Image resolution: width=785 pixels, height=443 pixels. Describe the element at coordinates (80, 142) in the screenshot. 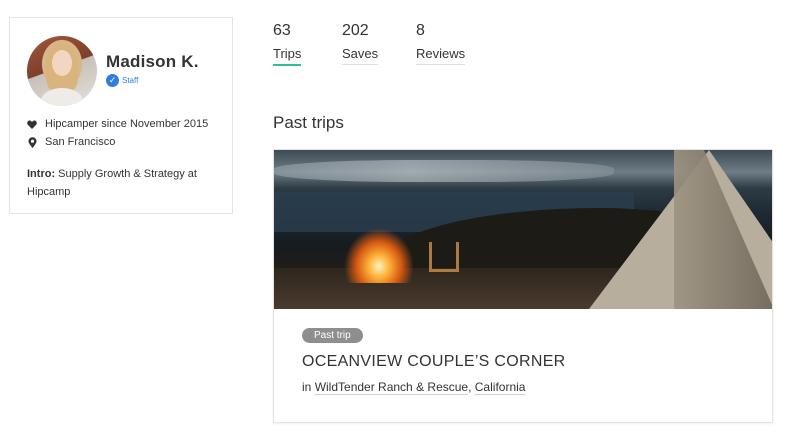

I see `location-text: San Francisco` at that location.